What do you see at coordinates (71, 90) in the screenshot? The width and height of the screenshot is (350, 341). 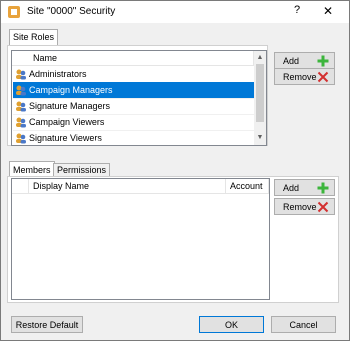 I see `role-label: Campaign Managers` at bounding box center [71, 90].